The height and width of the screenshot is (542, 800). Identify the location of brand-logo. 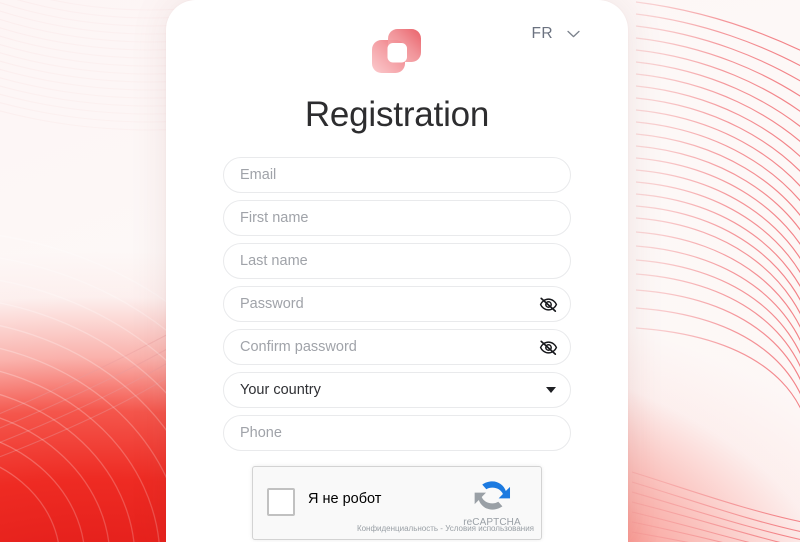
(397, 53).